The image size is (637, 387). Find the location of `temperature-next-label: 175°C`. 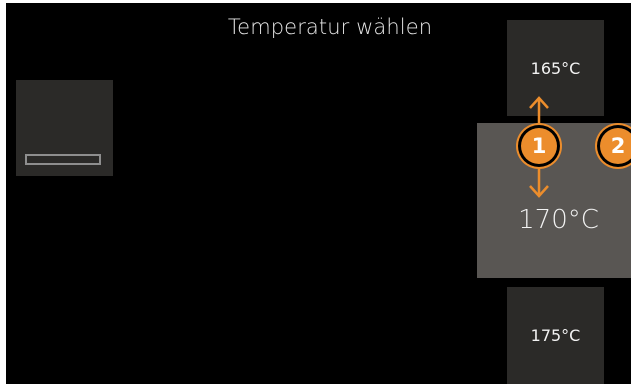

temperature-next-label: 175°C is located at coordinates (555, 335).